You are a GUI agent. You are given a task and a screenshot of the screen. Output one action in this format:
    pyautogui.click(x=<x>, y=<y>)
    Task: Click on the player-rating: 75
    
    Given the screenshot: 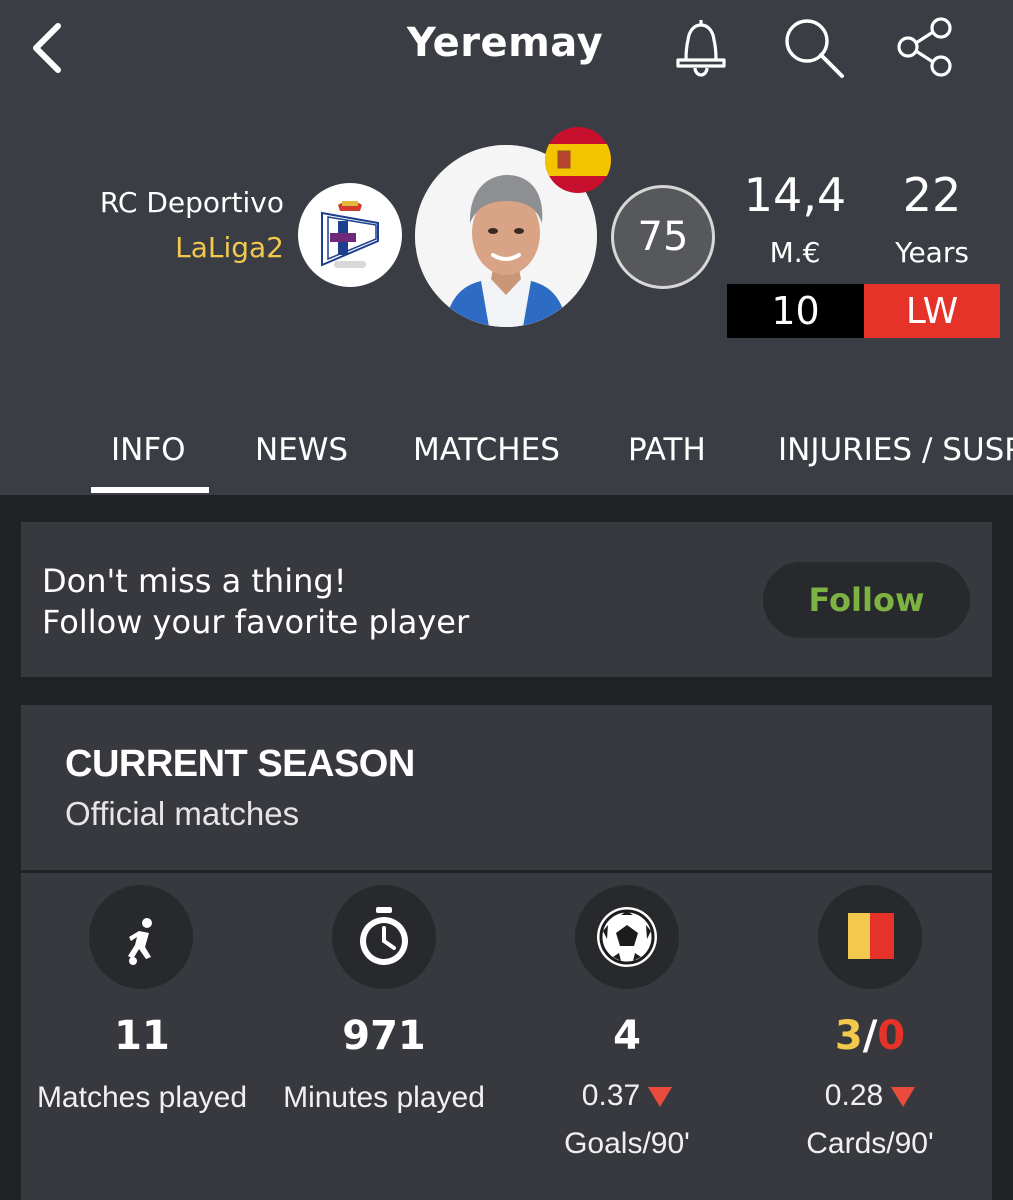 What is the action you would take?
    pyautogui.click(x=663, y=237)
    